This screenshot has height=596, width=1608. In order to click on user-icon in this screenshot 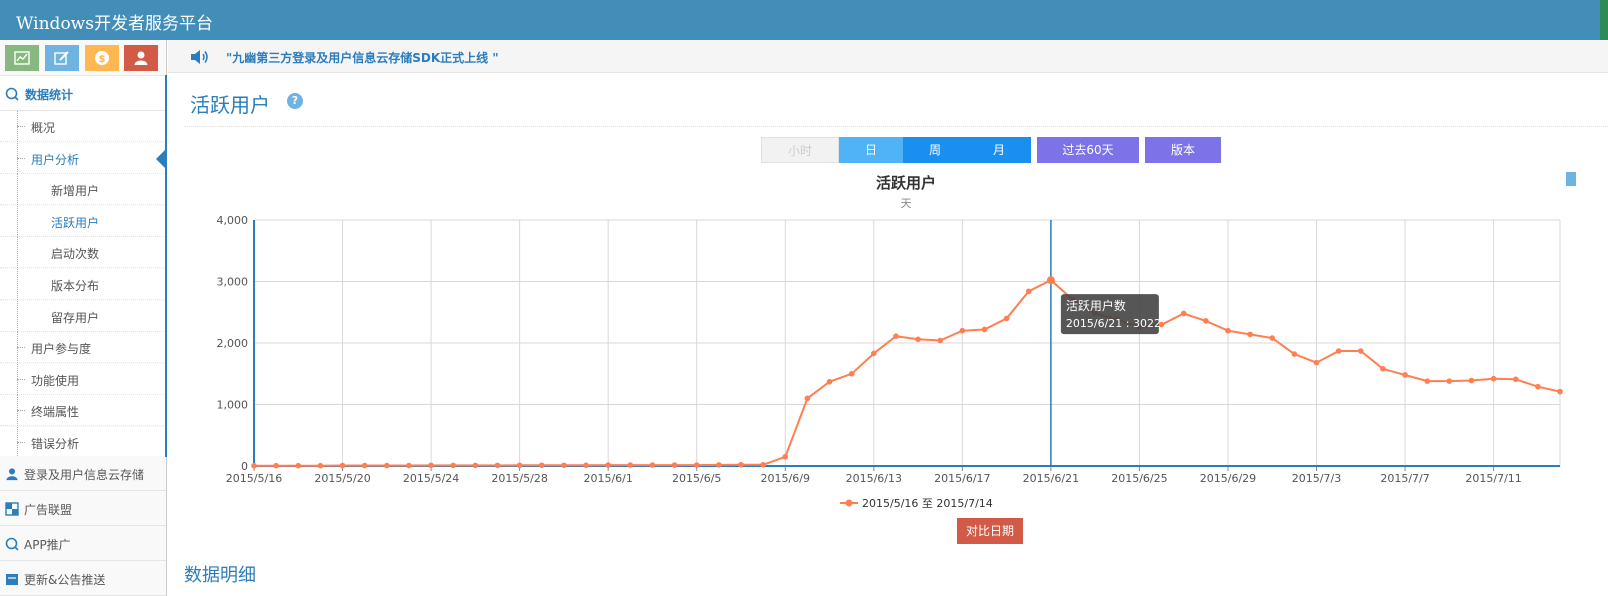, I will do `click(12, 474)`.